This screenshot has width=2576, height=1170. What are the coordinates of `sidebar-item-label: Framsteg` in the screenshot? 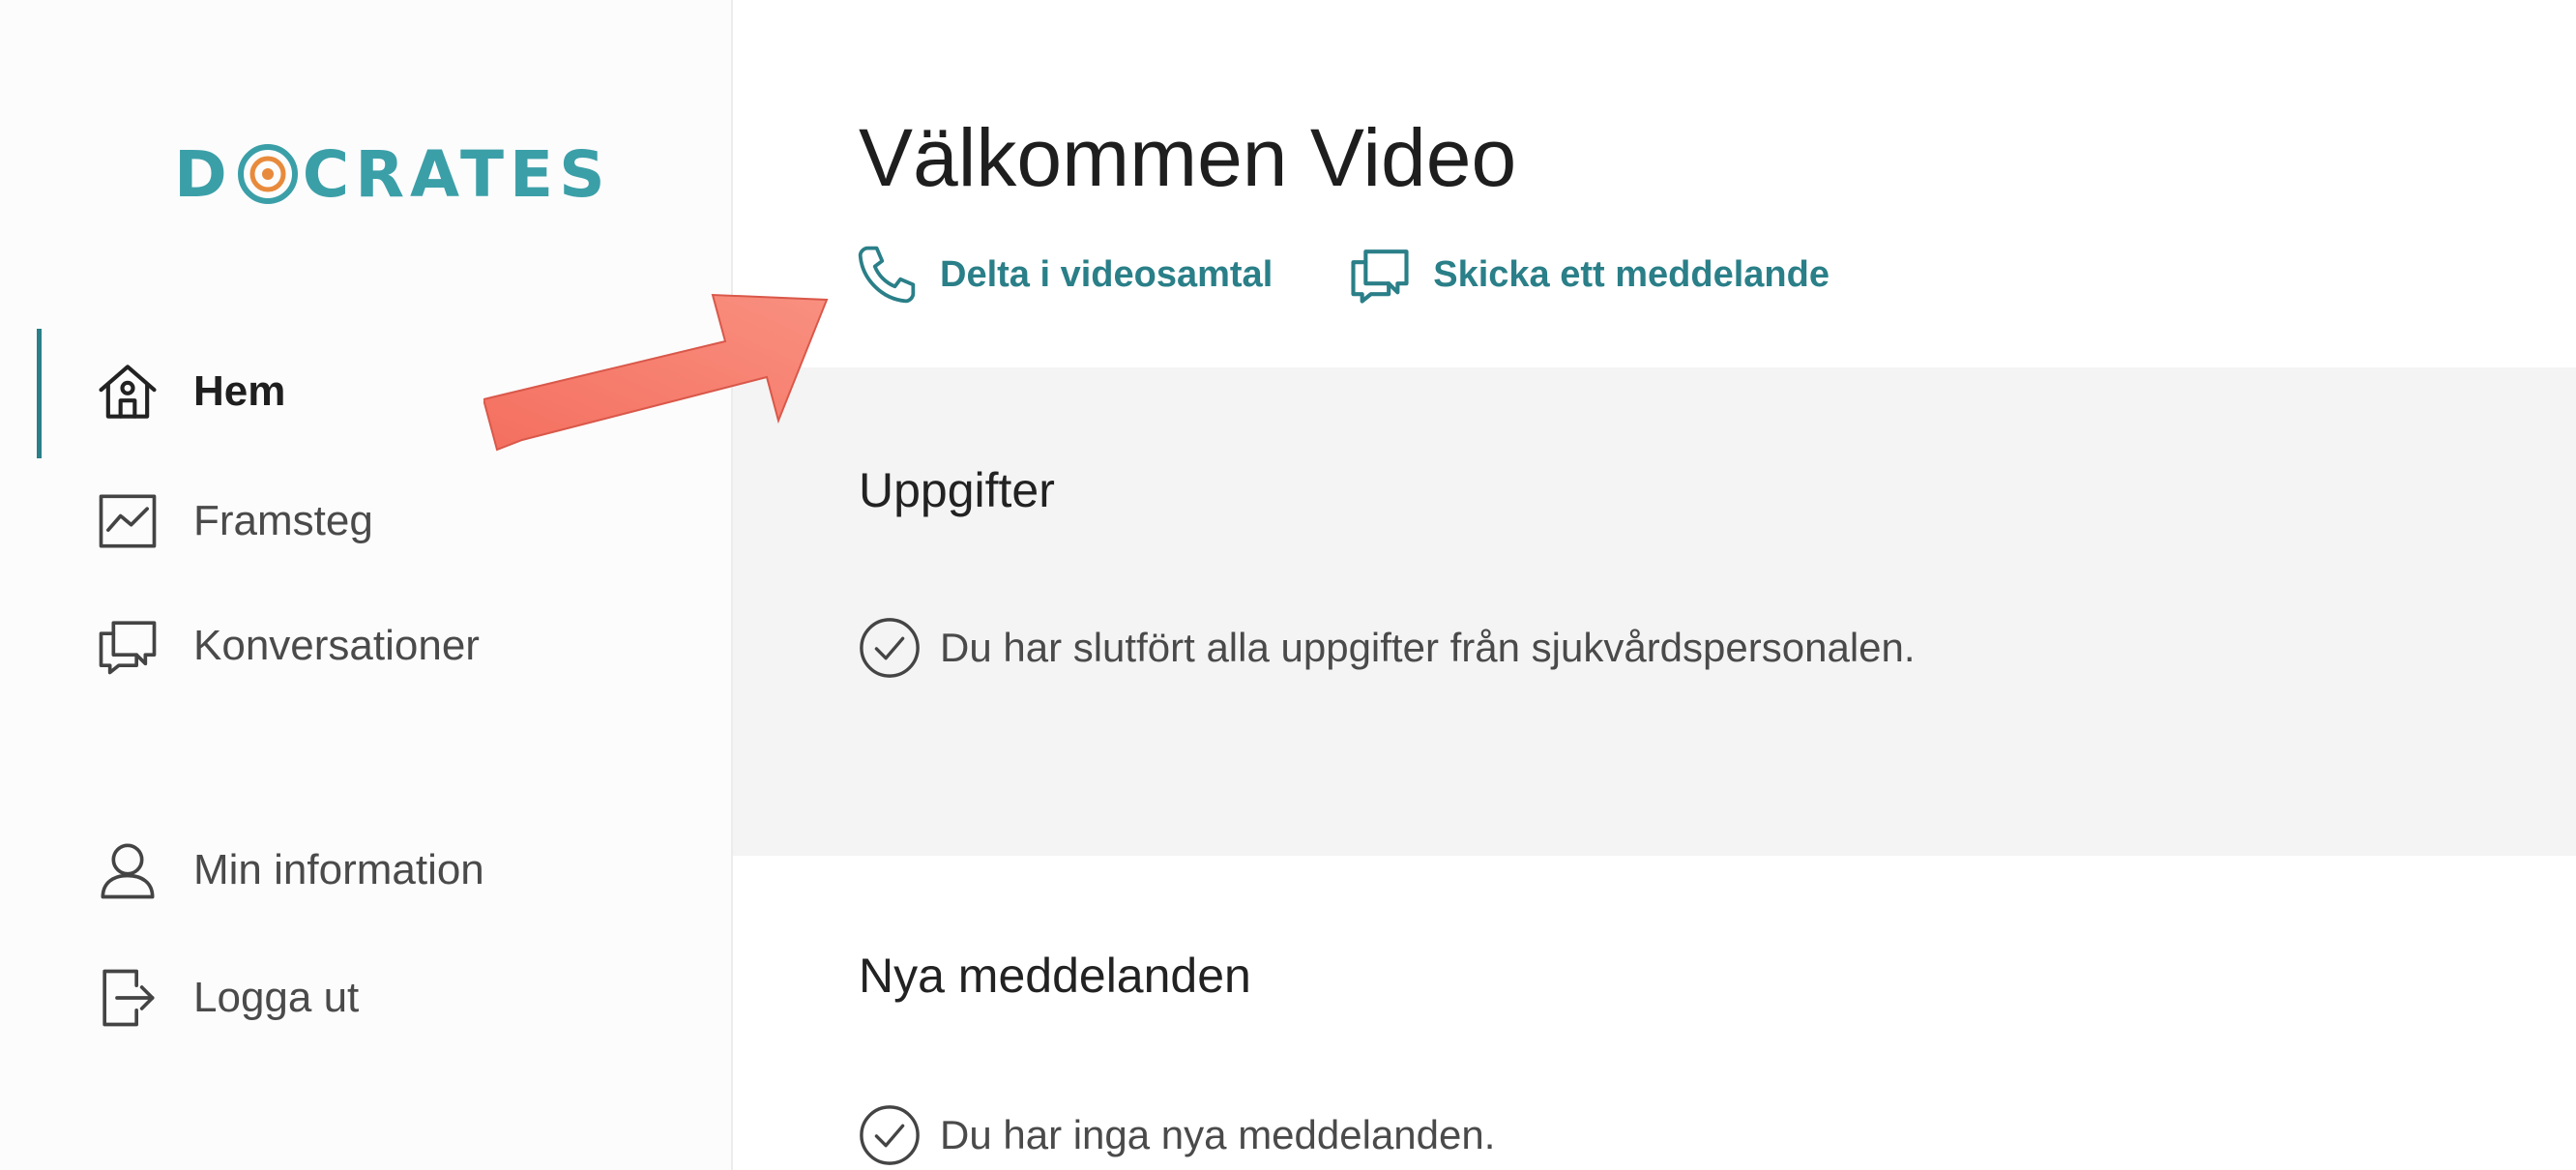 It's located at (283, 520).